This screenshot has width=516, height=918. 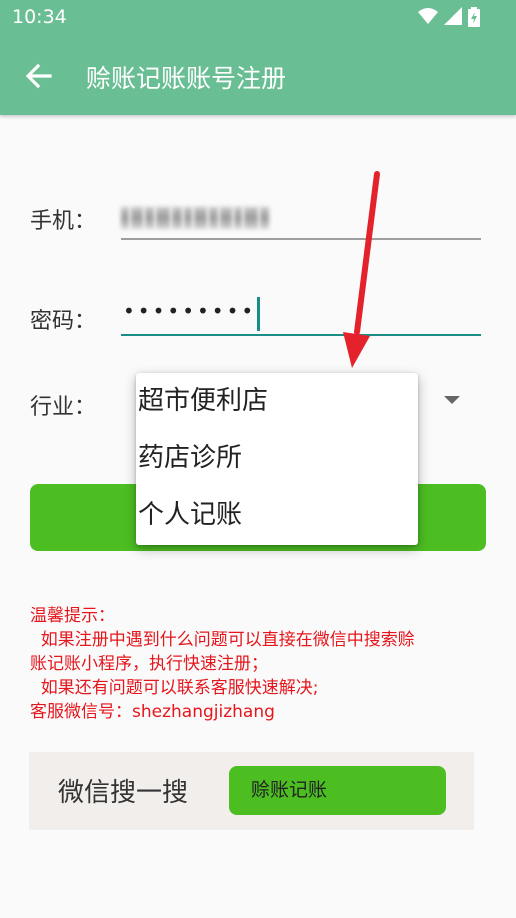 What do you see at coordinates (258, 17) in the screenshot?
I see `status-bar: 10:34` at bounding box center [258, 17].